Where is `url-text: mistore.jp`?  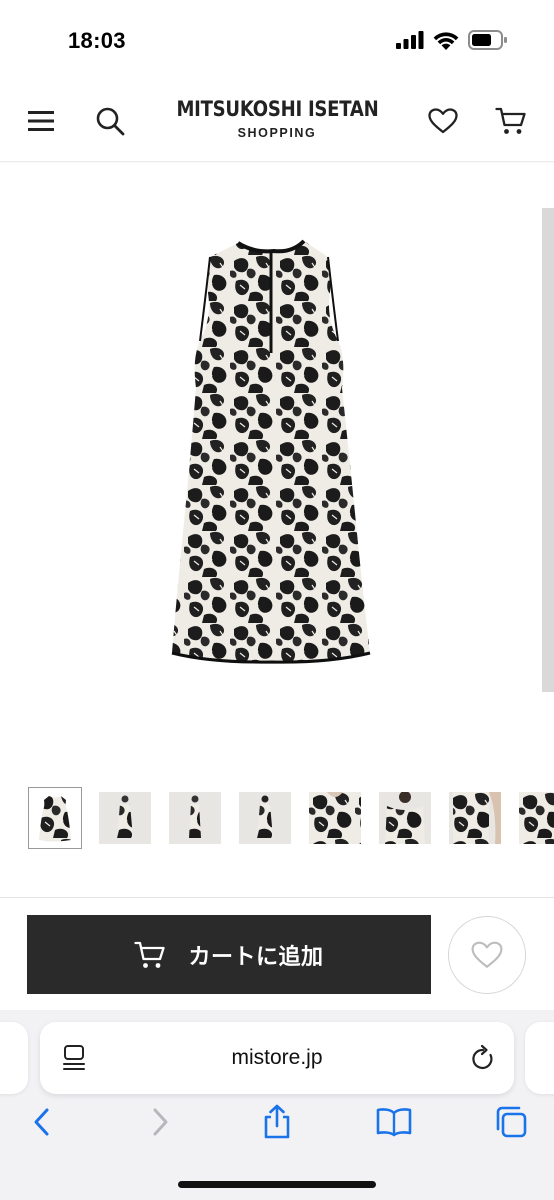 url-text: mistore.jp is located at coordinates (277, 1057).